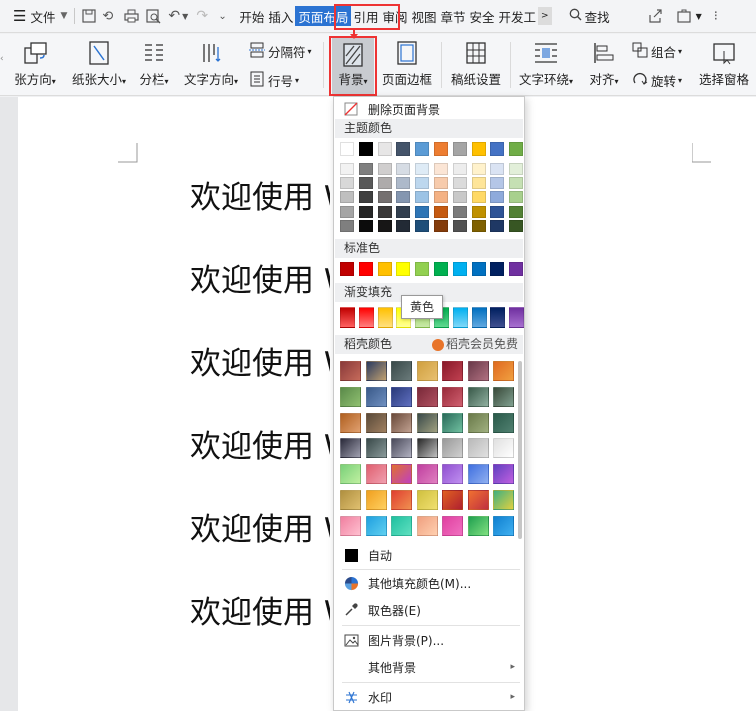  Describe the element at coordinates (545, 16) in the screenshot. I see `more-tabs-button: >` at that location.